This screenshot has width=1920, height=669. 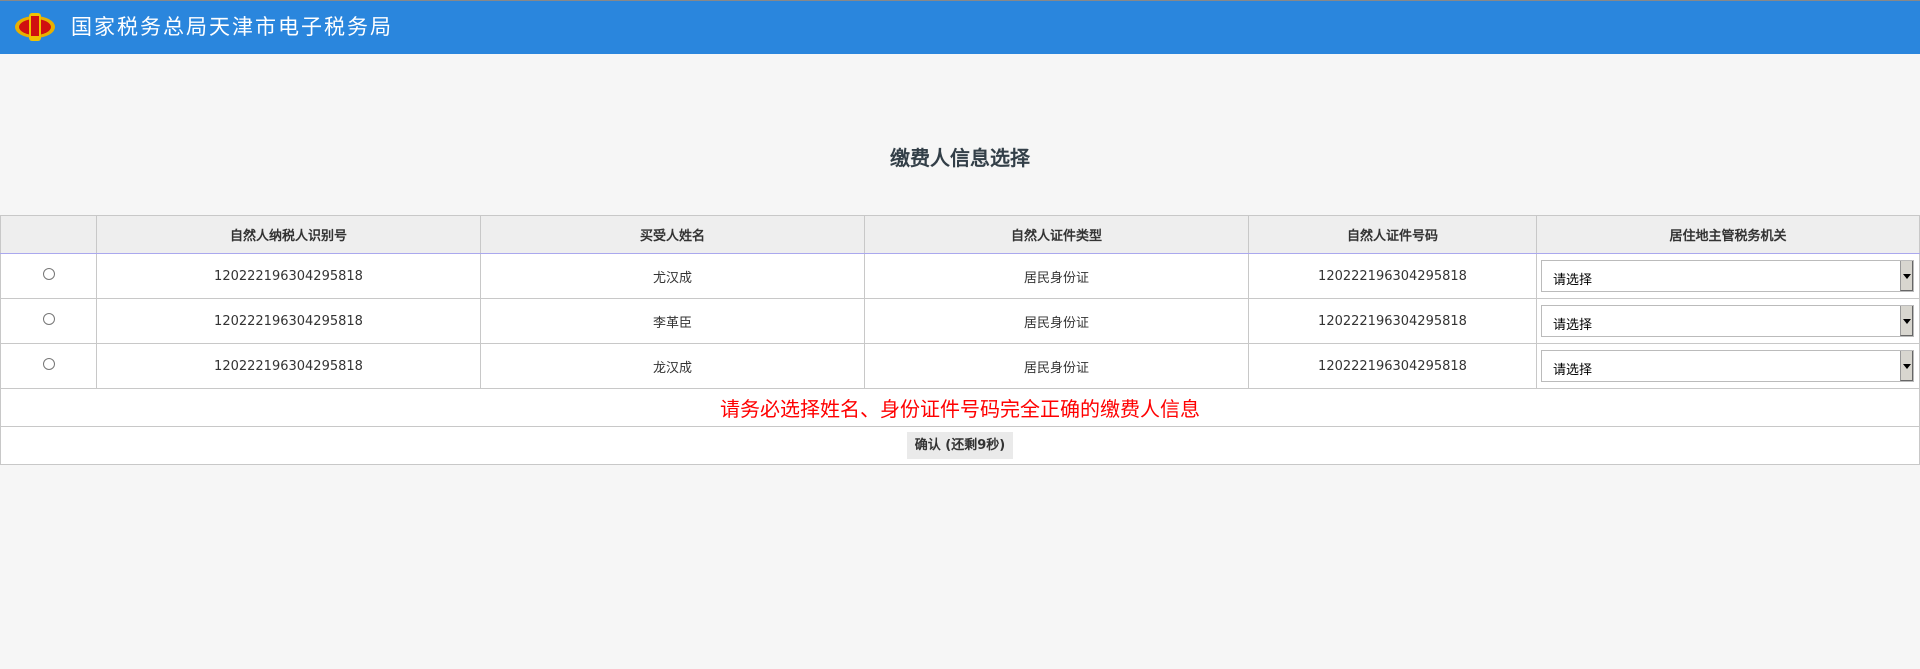 What do you see at coordinates (35, 27) in the screenshot?
I see `tax-emblem-icon` at bounding box center [35, 27].